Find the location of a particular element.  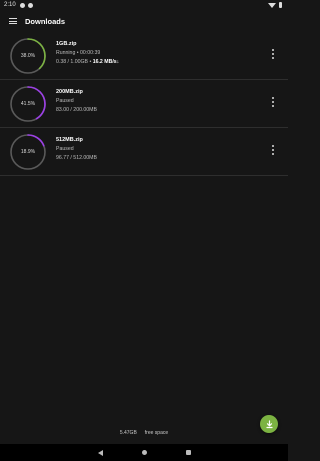

file-name: 1GB.zip is located at coordinates (66, 44).